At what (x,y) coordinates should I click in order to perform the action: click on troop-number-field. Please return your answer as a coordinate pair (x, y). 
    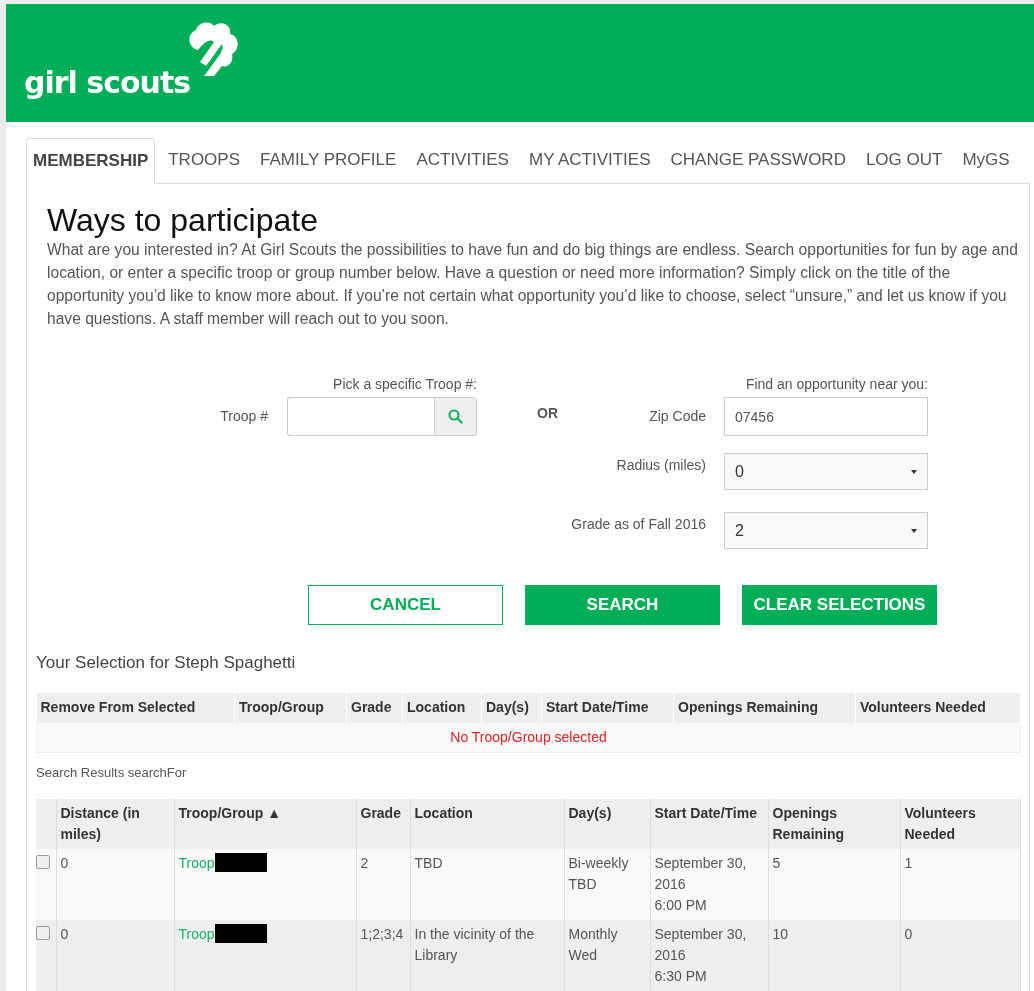
    Looking at the image, I should click on (360, 416).